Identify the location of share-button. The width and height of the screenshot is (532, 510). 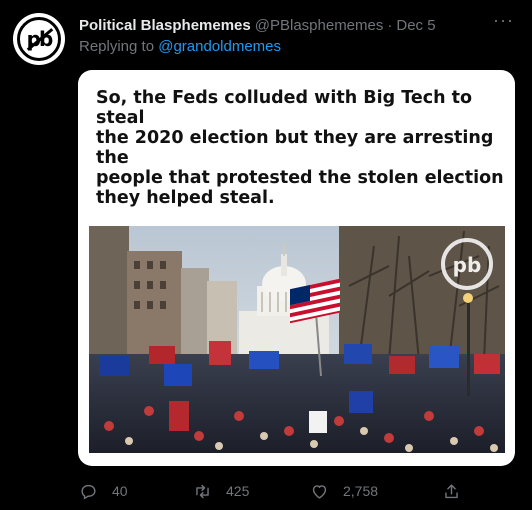
(451, 491).